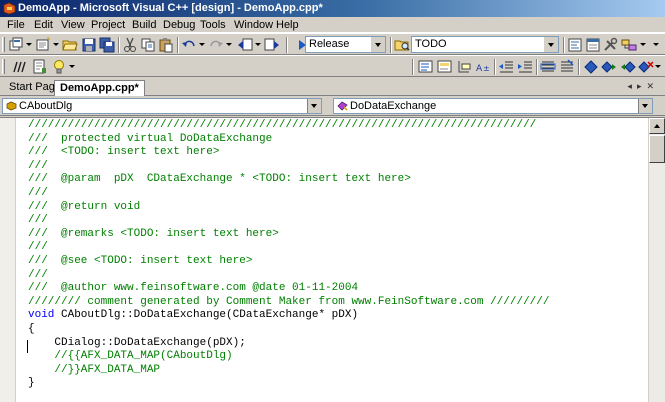  Describe the element at coordinates (89, 45) in the screenshot. I see `save-icon` at that location.